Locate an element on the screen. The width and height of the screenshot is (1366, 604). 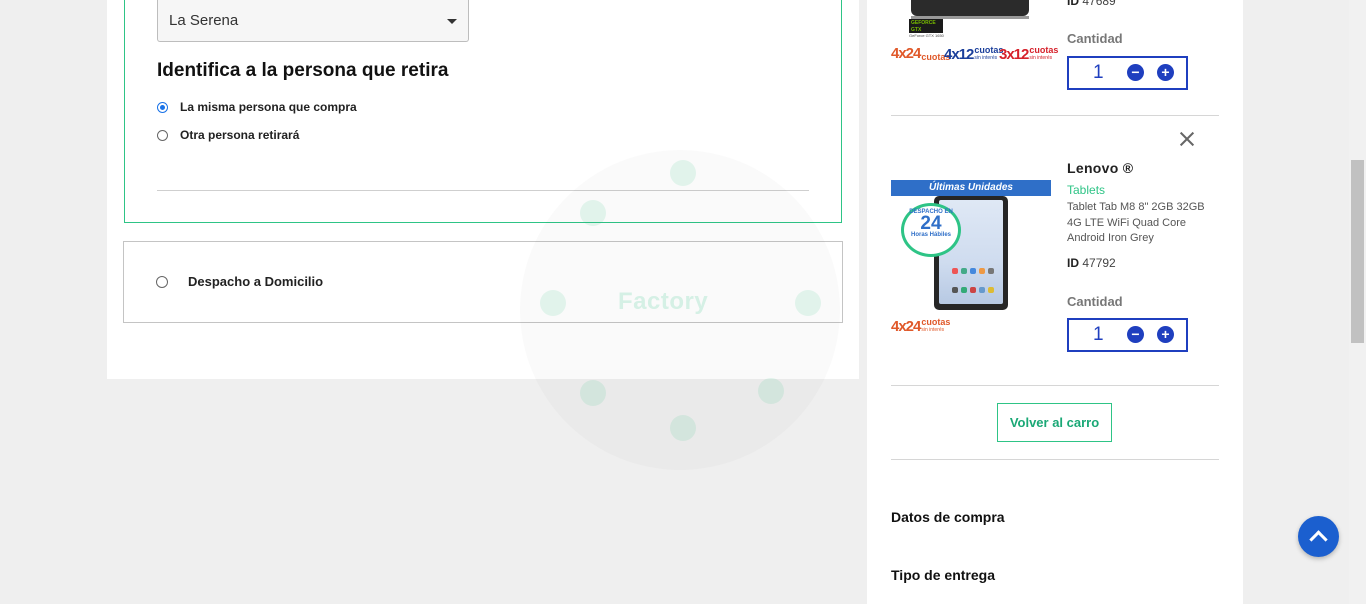
installments-number: 3x12 is located at coordinates (1014, 54).